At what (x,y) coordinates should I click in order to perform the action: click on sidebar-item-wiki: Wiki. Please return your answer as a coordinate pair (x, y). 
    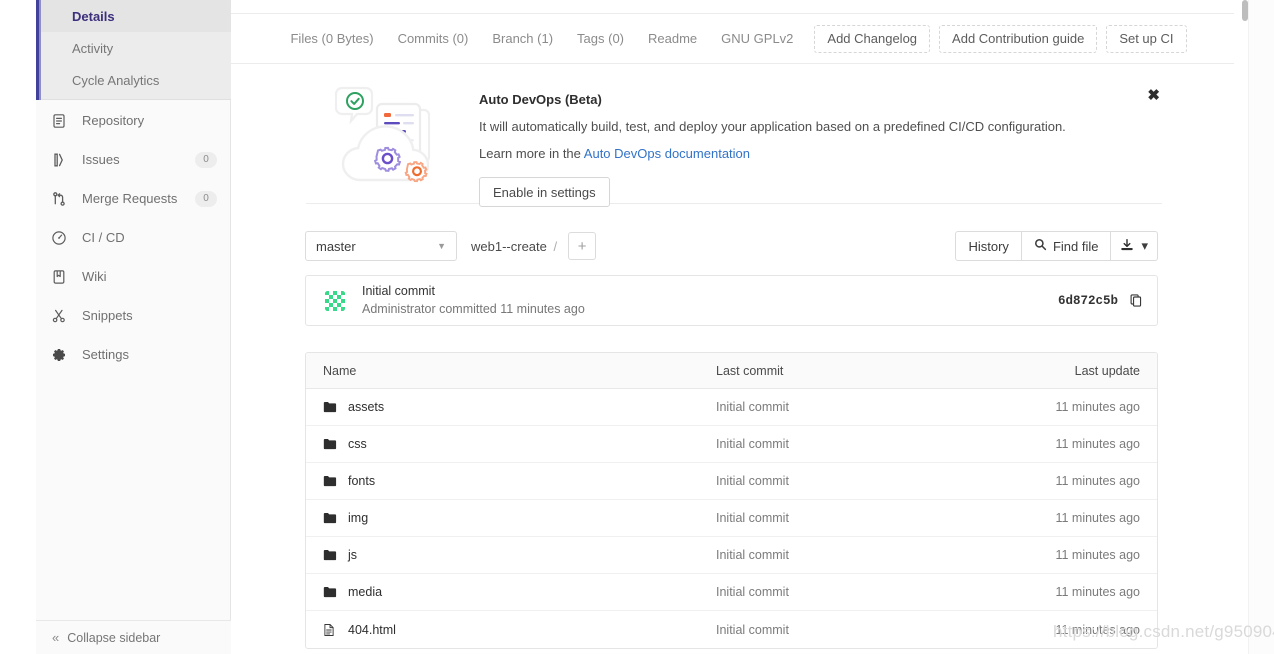
    Looking at the image, I should click on (133, 276).